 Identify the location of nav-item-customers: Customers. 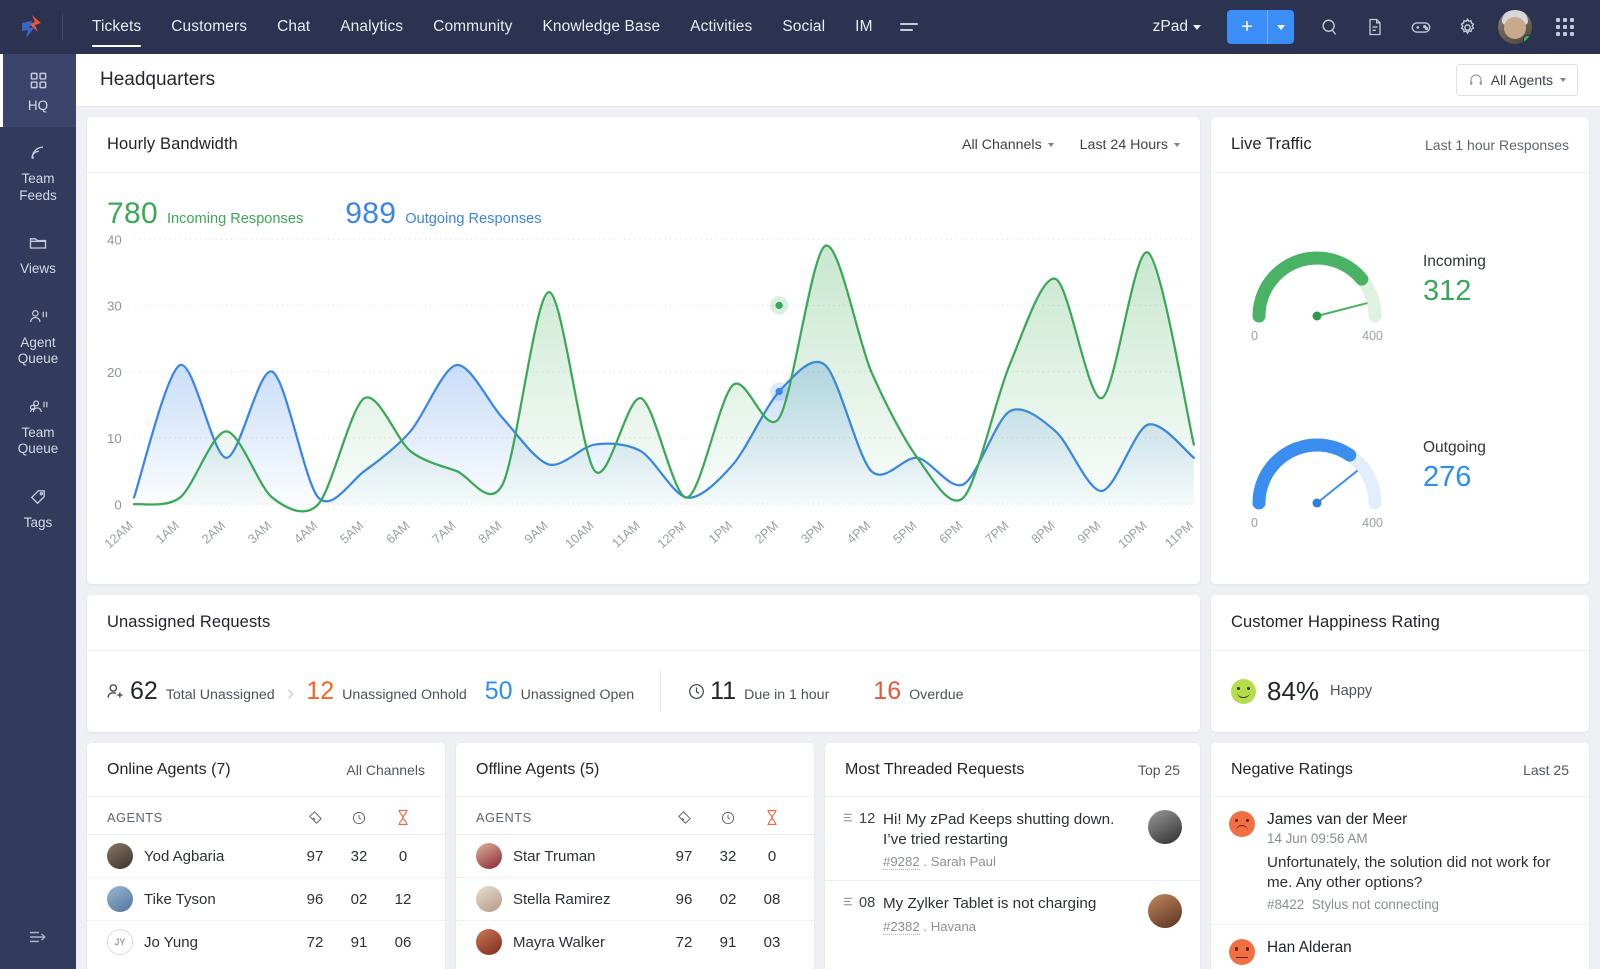
(209, 27).